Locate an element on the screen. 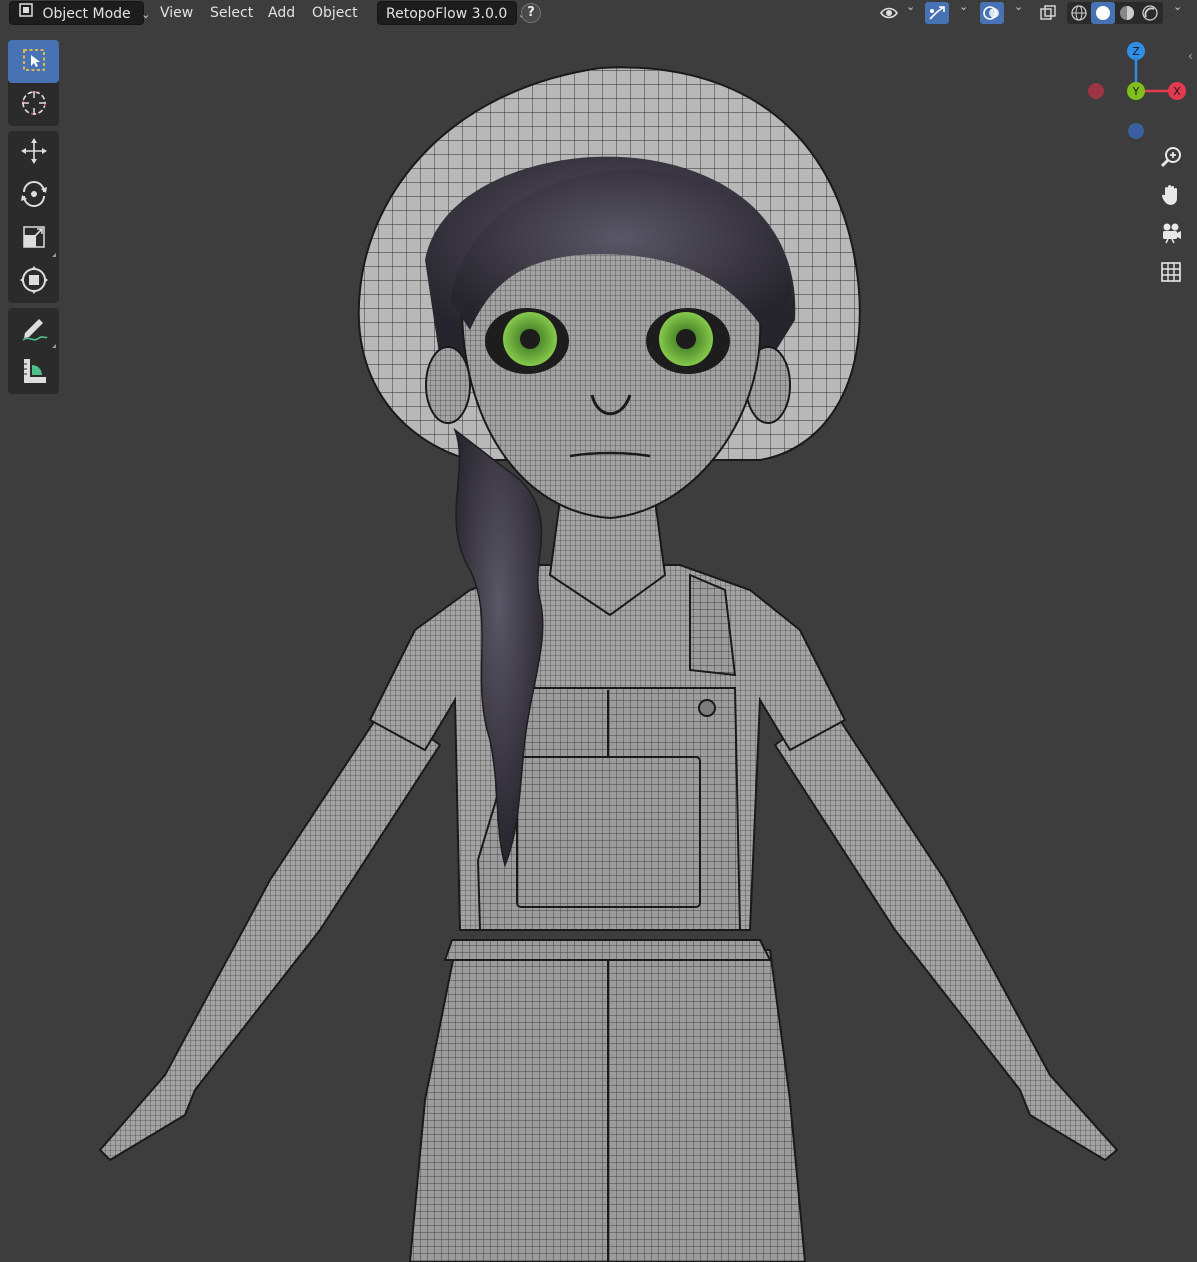 This screenshot has width=1197, height=1262. rotate-icon is located at coordinates (34, 196).